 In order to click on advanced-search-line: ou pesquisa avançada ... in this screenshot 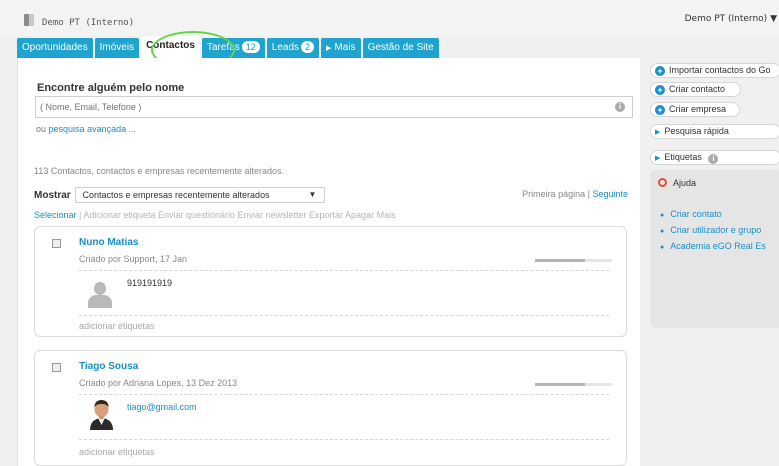, I will do `click(86, 129)`.